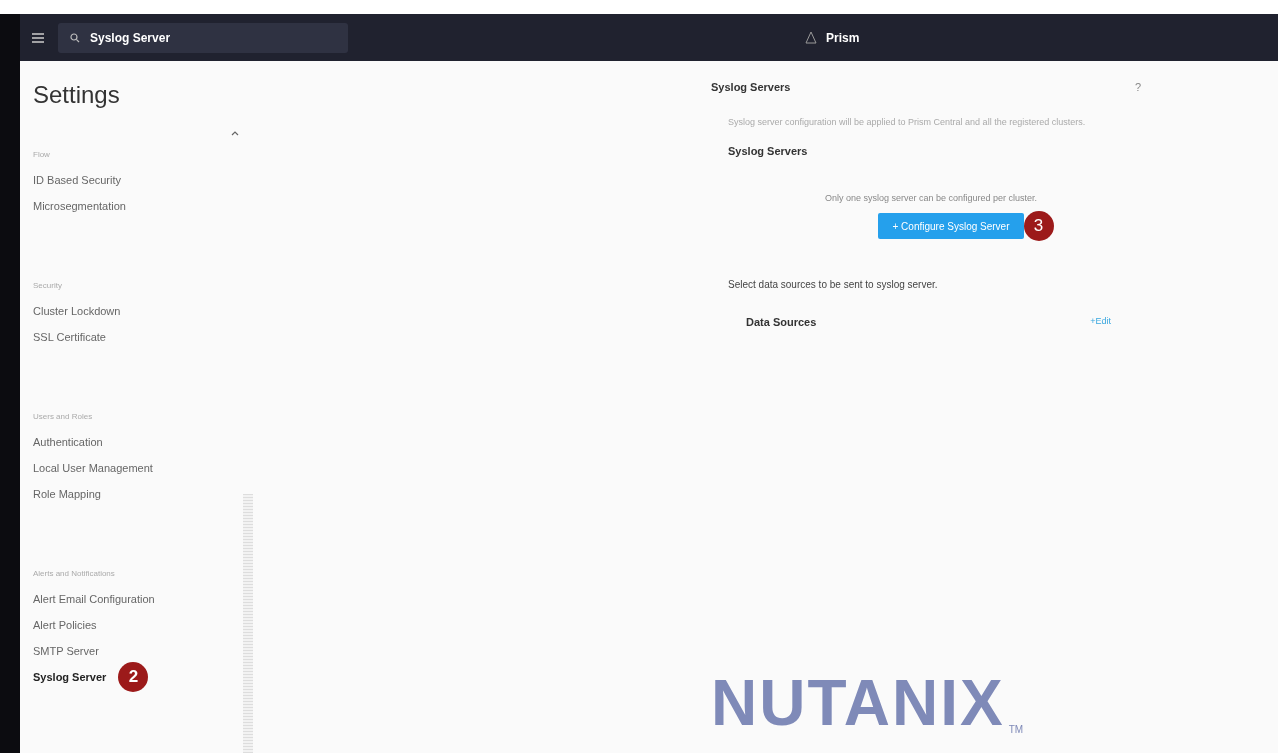 Image resolution: width=1278 pixels, height=753 pixels. Describe the element at coordinates (75, 37) in the screenshot. I see `search-icon` at that location.